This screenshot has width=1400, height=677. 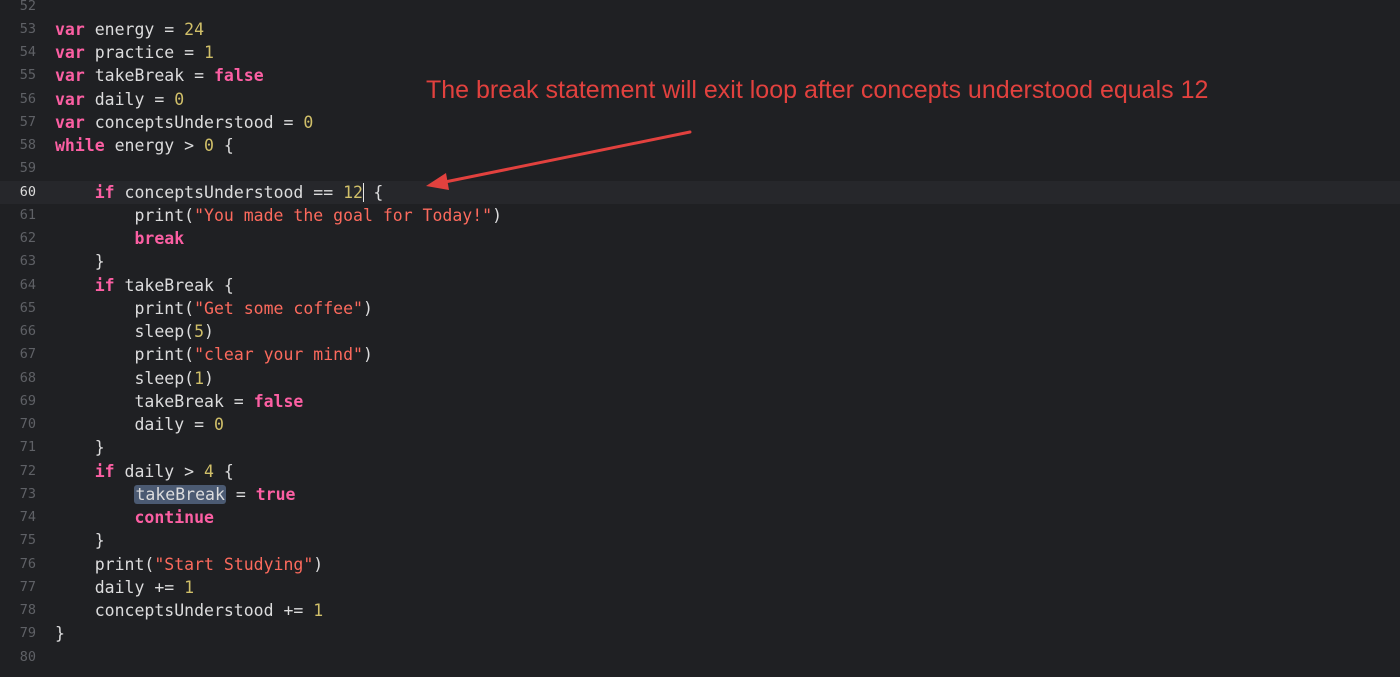 What do you see at coordinates (278, 308) in the screenshot?
I see `string-token: "Get some coffee"` at bounding box center [278, 308].